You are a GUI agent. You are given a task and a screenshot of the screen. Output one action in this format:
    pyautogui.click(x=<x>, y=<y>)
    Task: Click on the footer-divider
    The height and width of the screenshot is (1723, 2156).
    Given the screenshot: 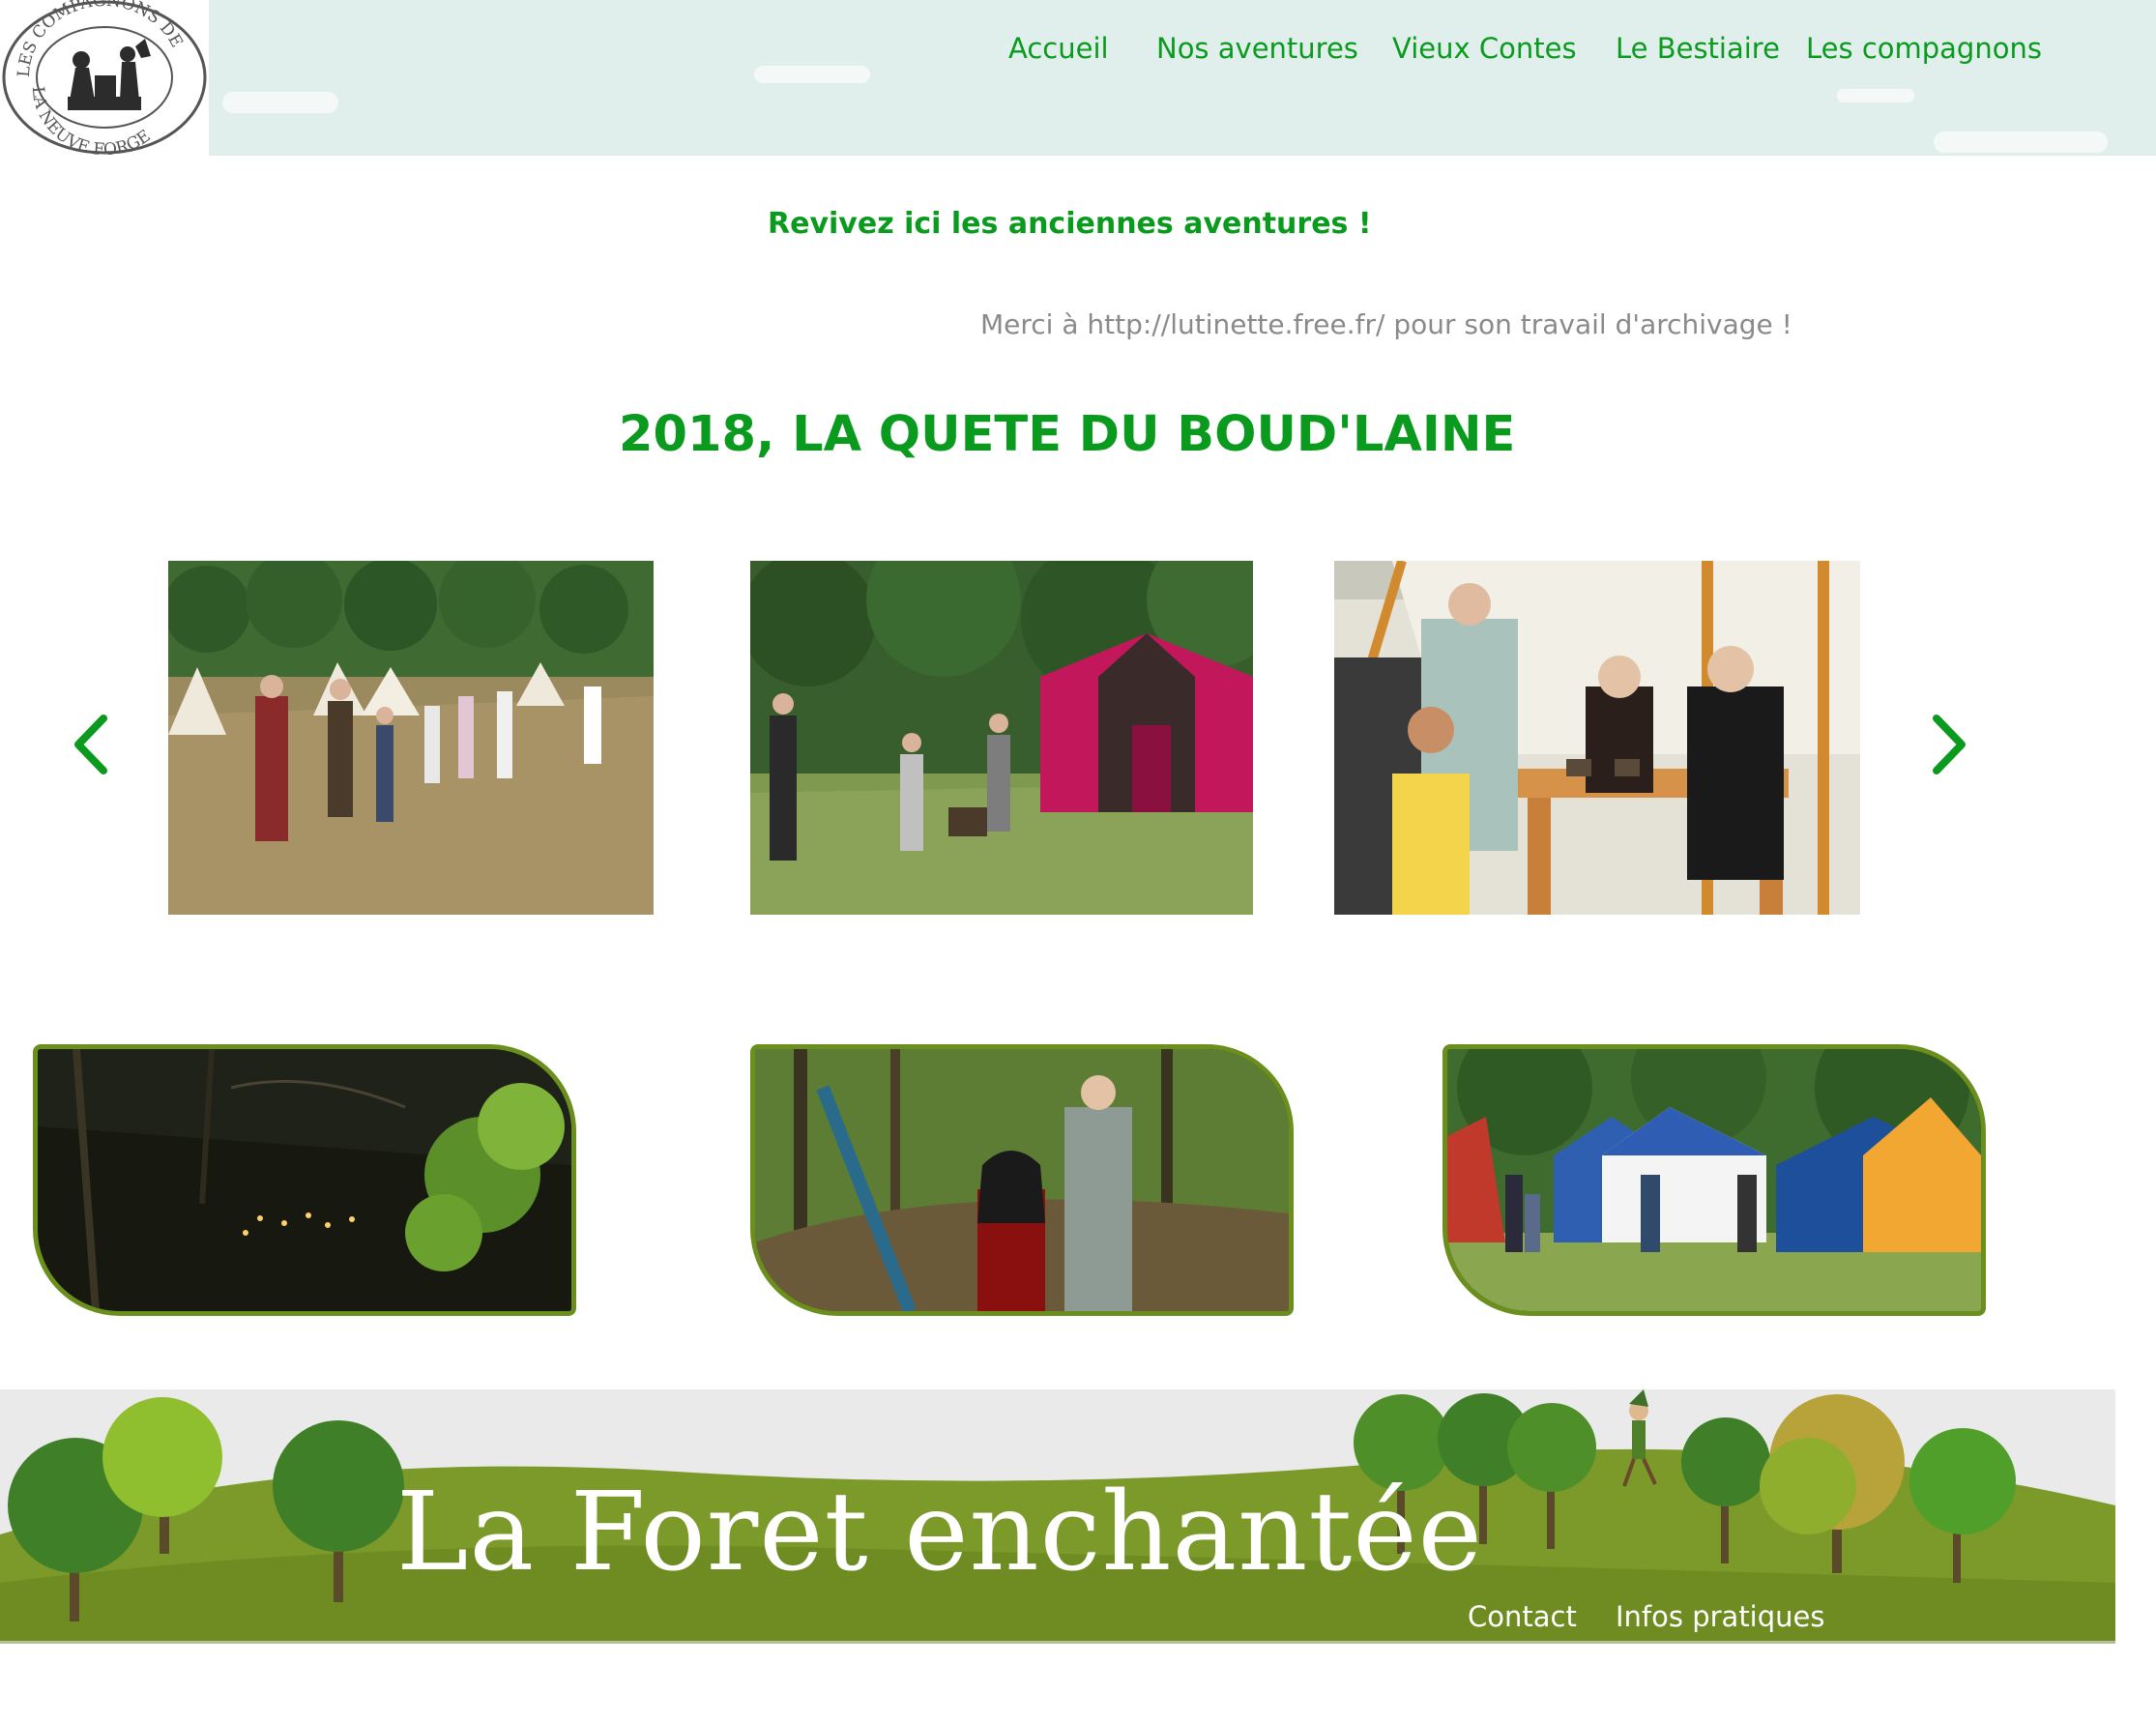 What is the action you would take?
    pyautogui.click(x=1057, y=1643)
    